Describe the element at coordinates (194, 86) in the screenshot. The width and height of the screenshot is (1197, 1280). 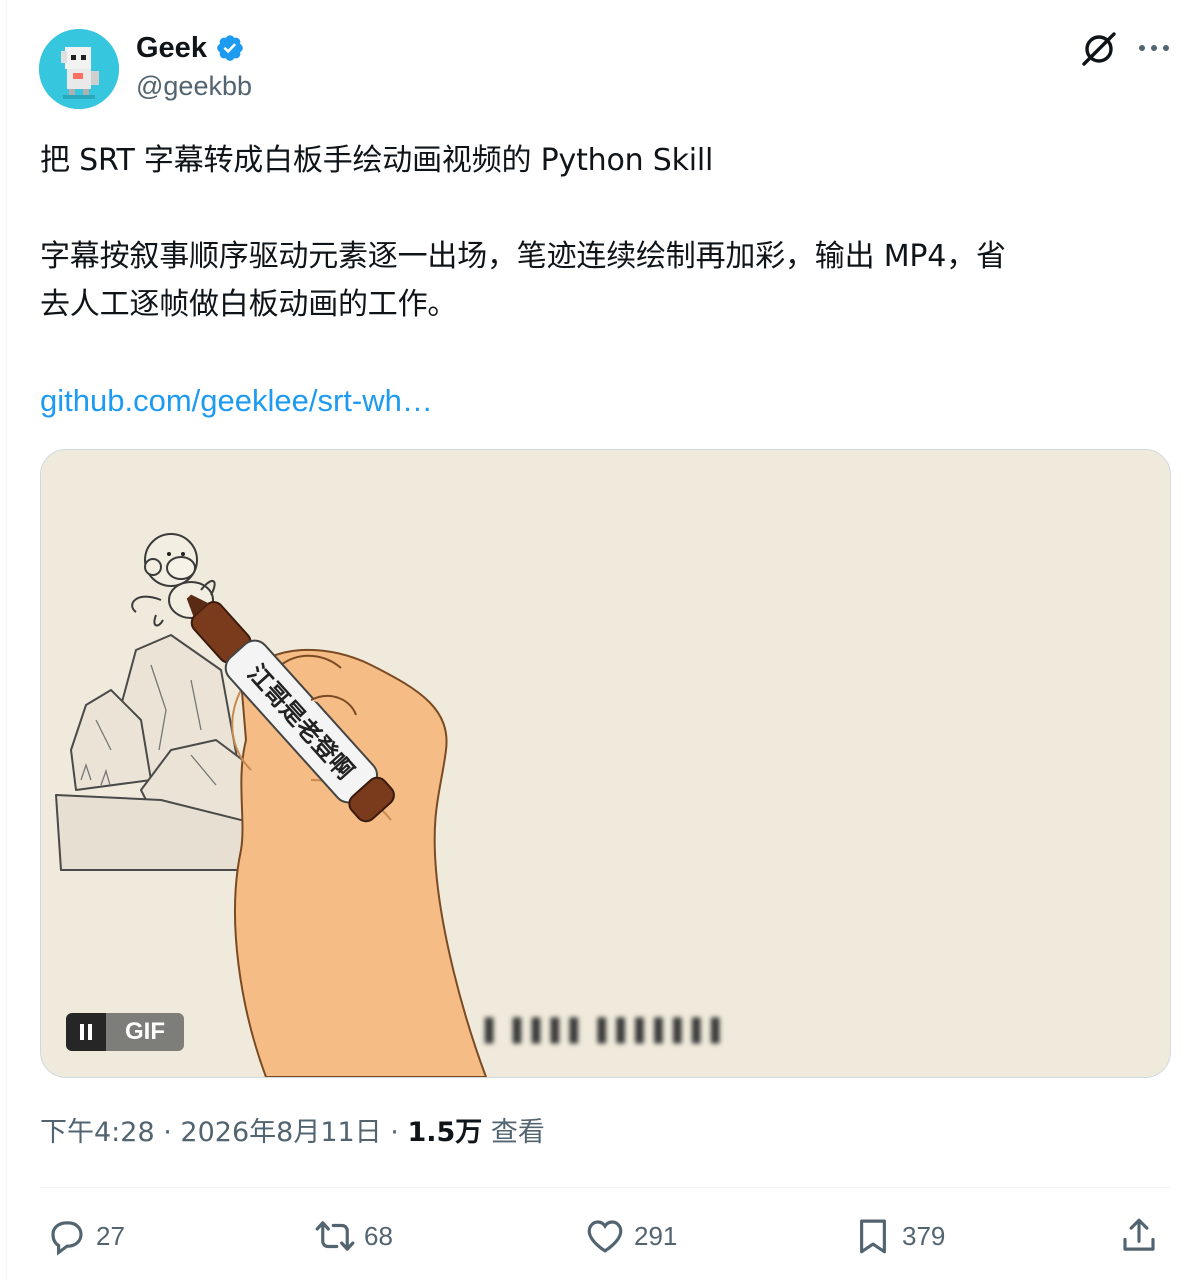
I see `author-handle: @geekbb` at that location.